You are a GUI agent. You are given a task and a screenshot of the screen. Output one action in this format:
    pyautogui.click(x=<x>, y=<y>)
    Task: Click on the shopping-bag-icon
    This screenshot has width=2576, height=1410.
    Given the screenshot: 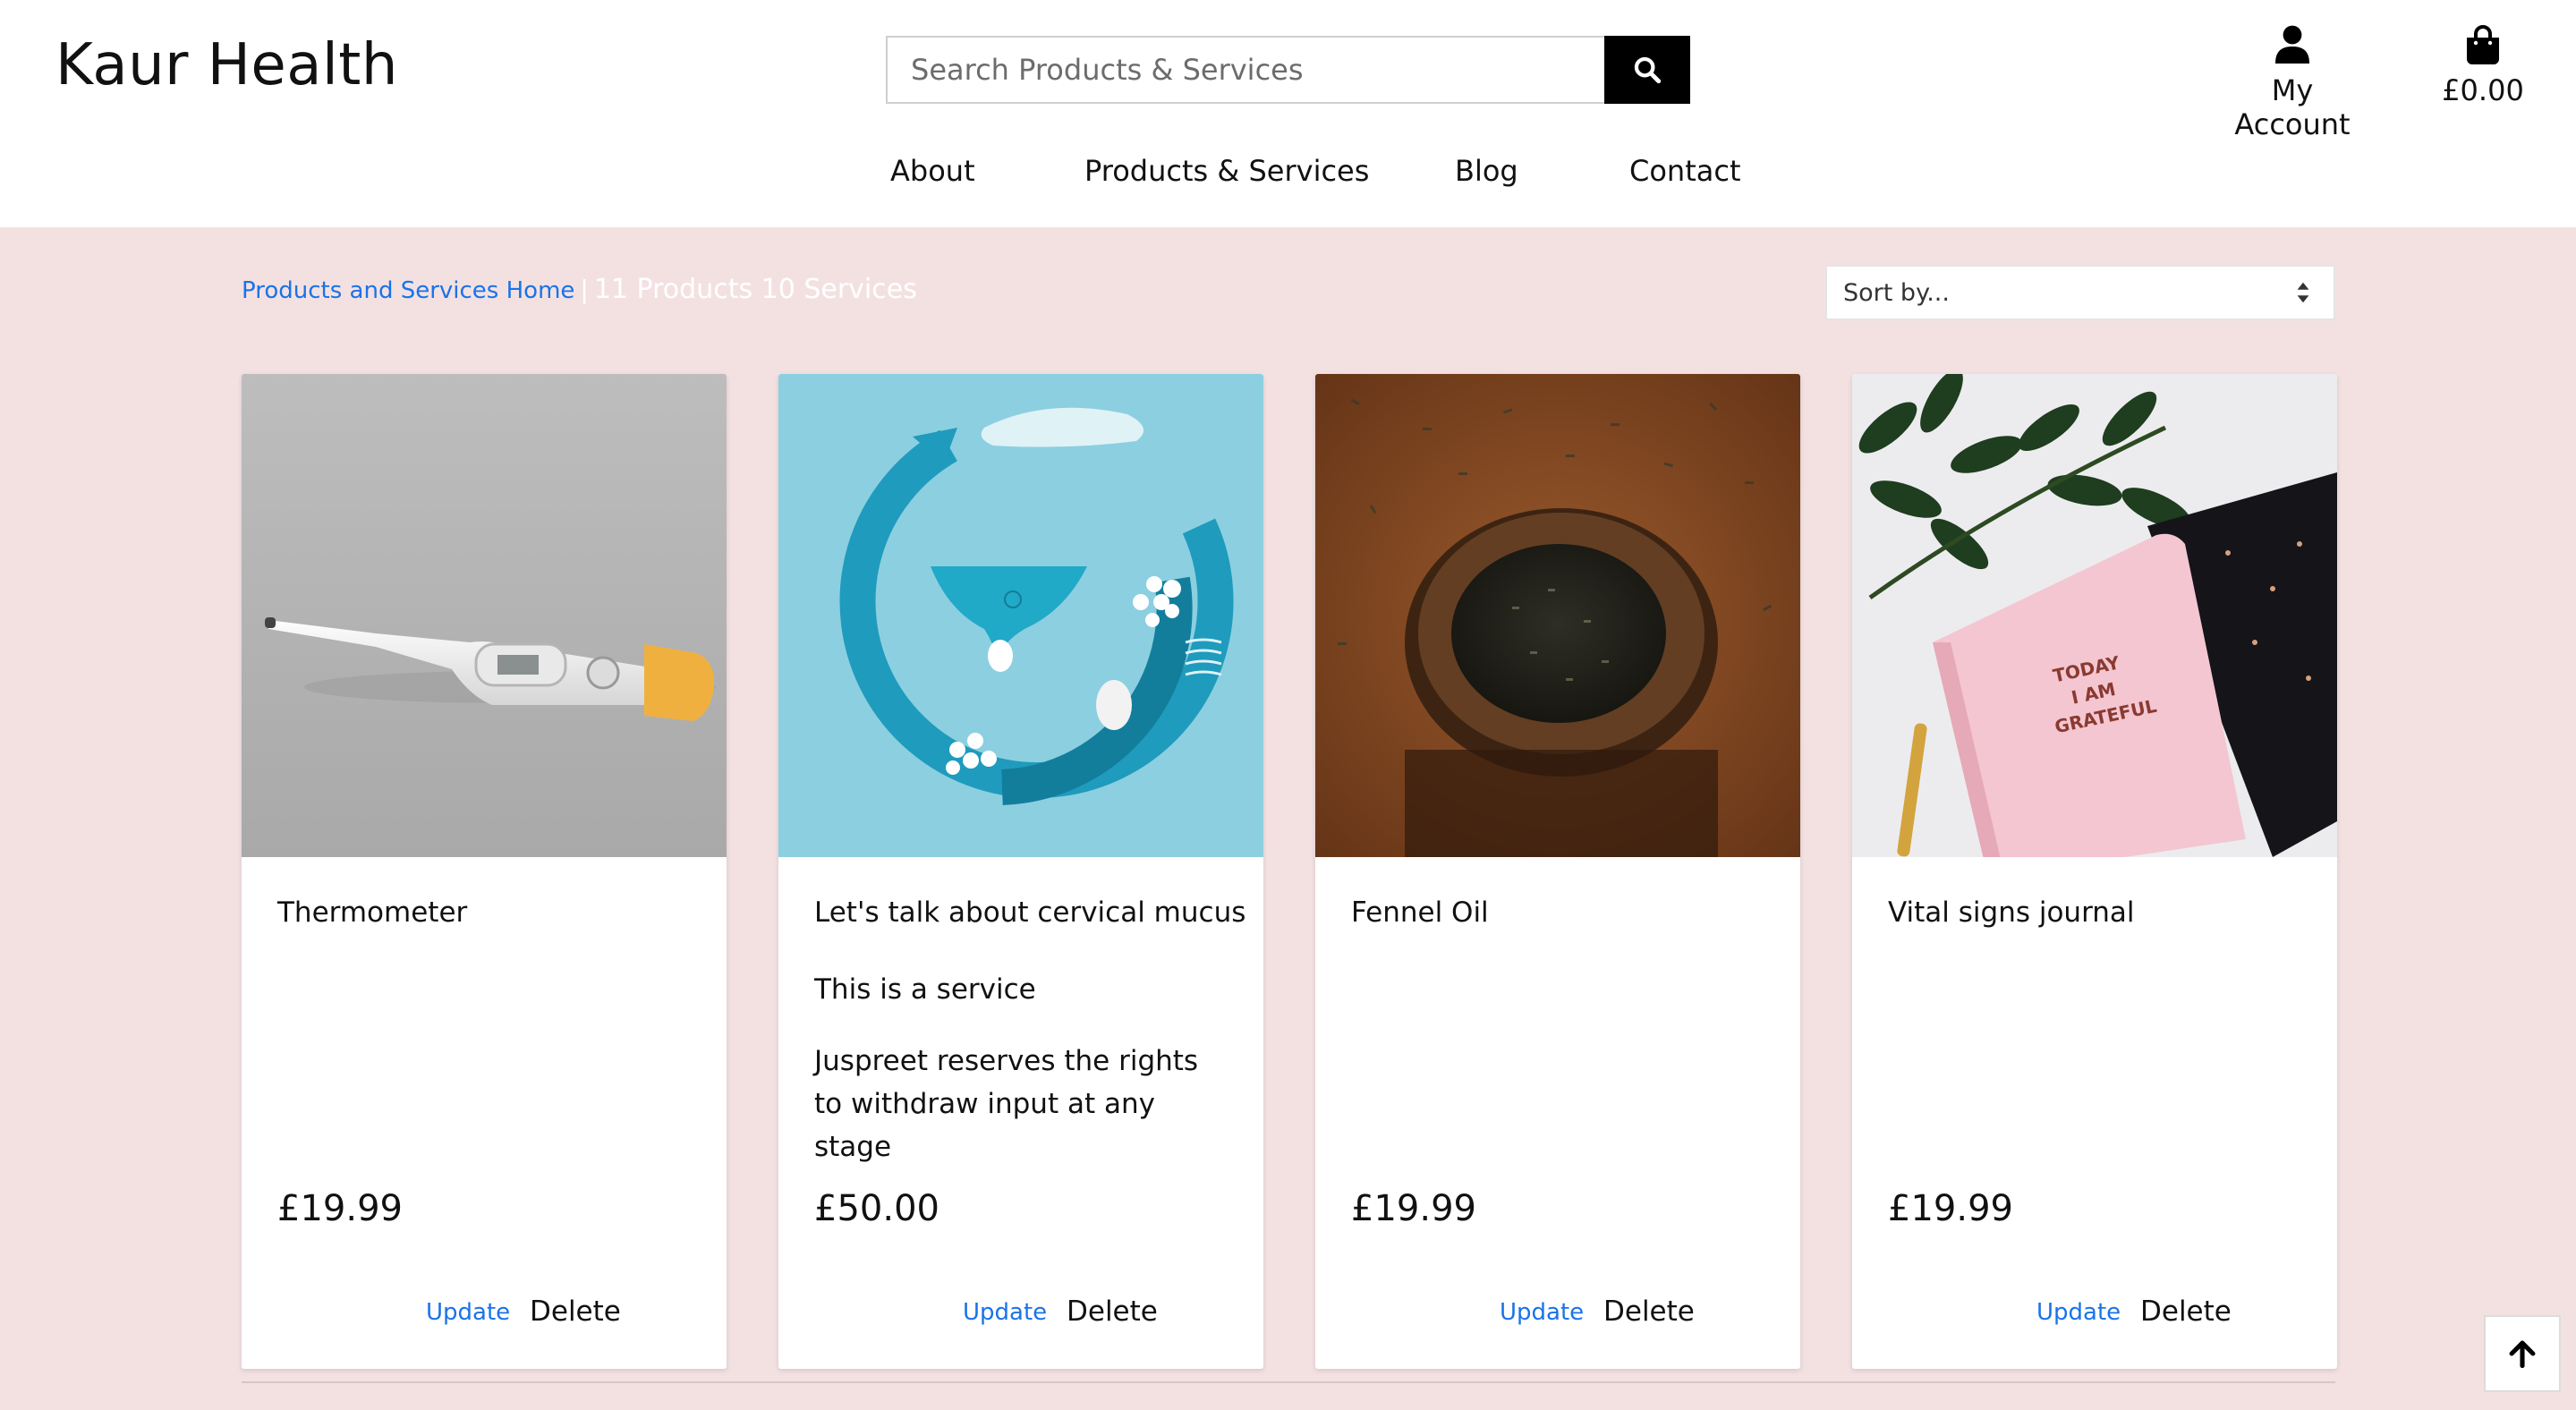 What is the action you would take?
    pyautogui.click(x=2483, y=45)
    